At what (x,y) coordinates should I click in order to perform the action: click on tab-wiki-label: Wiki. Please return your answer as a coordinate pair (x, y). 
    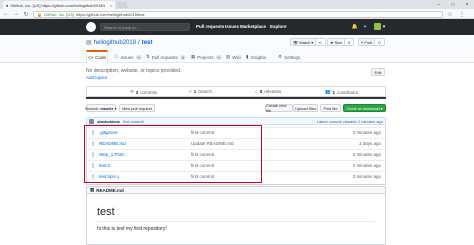
    Looking at the image, I should click on (236, 57).